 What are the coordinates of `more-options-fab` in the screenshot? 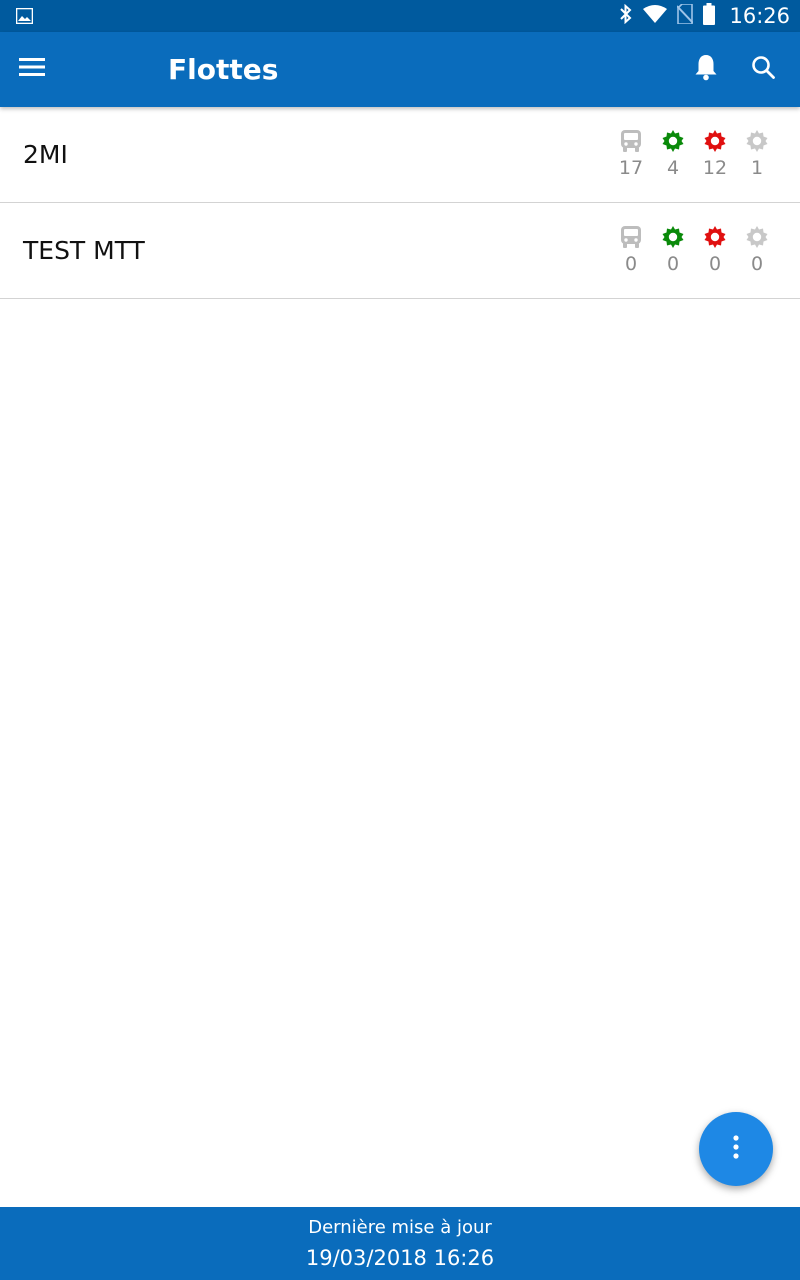 It's located at (736, 1149).